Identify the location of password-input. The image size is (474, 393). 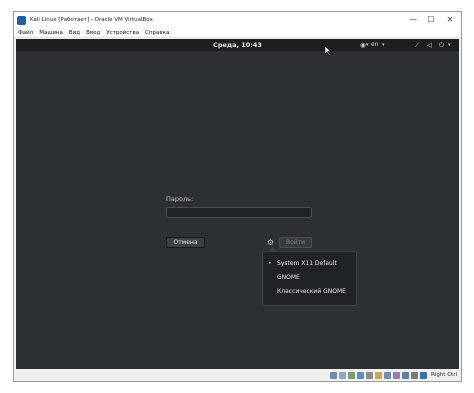
(239, 212).